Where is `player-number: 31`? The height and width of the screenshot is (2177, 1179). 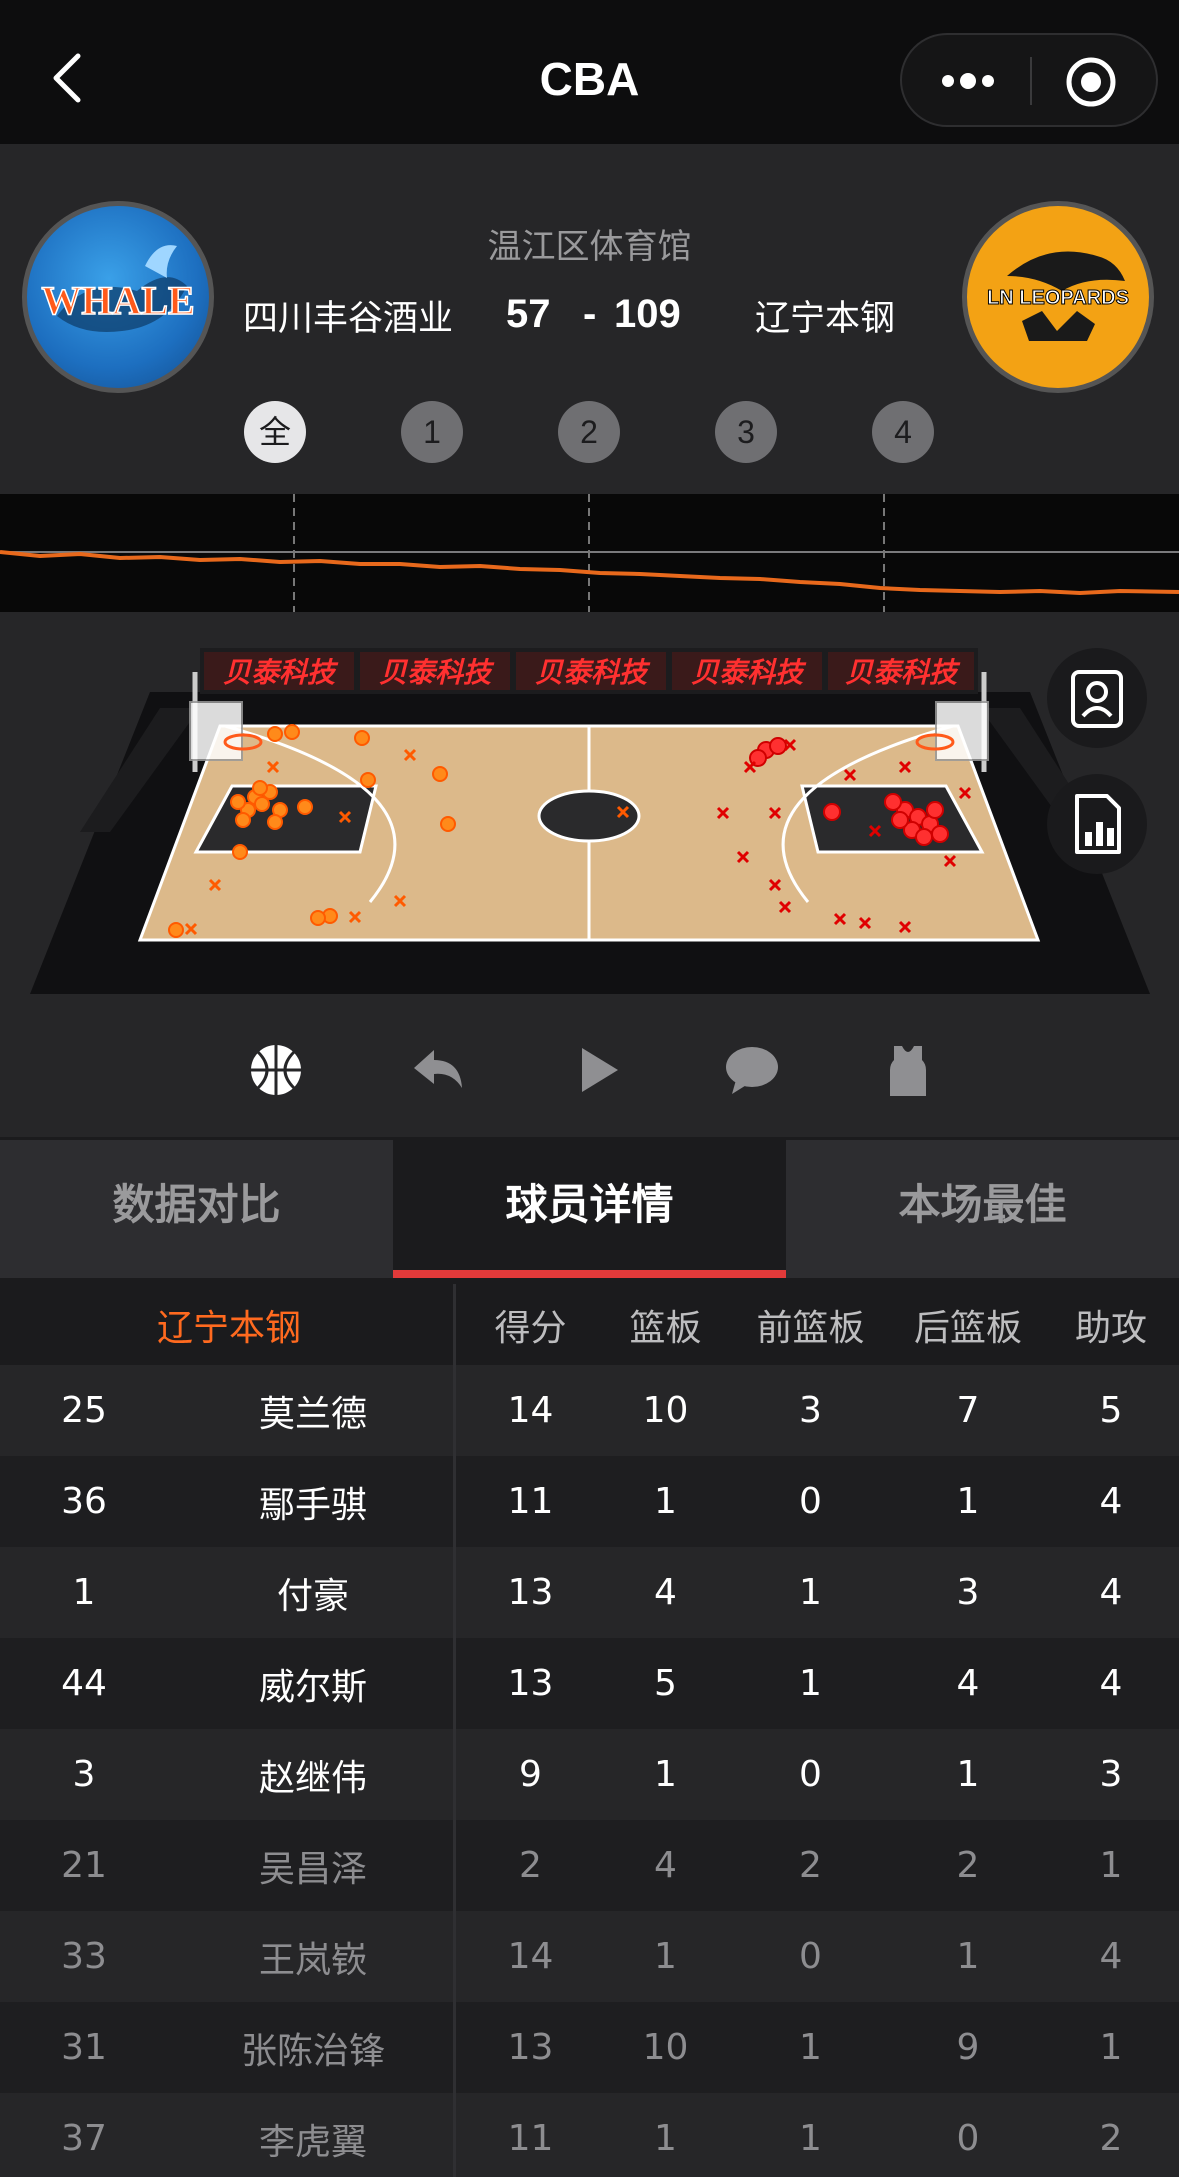
player-number: 31 is located at coordinates (84, 2047).